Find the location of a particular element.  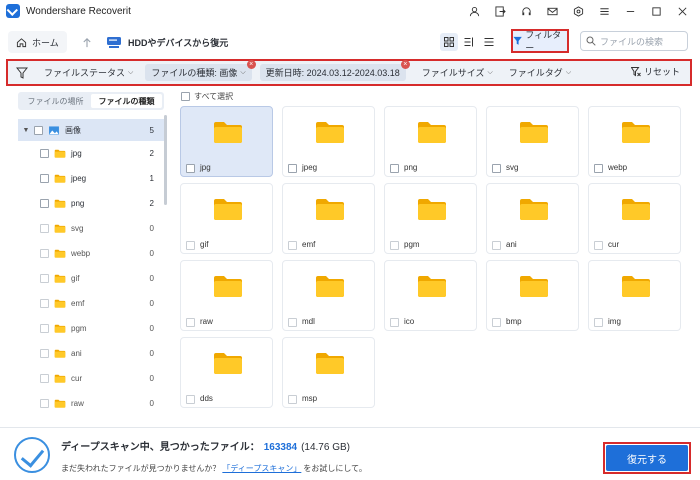

mail-icon is located at coordinates (552, 11).